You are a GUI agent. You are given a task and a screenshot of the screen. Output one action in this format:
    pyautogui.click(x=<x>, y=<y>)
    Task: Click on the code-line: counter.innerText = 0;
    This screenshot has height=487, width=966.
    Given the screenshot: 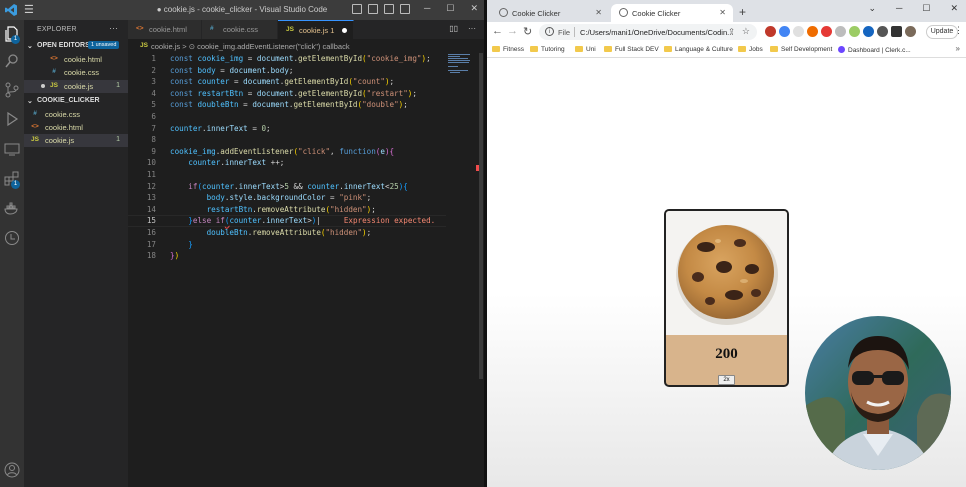 What is the action you would take?
    pyautogui.click(x=220, y=128)
    